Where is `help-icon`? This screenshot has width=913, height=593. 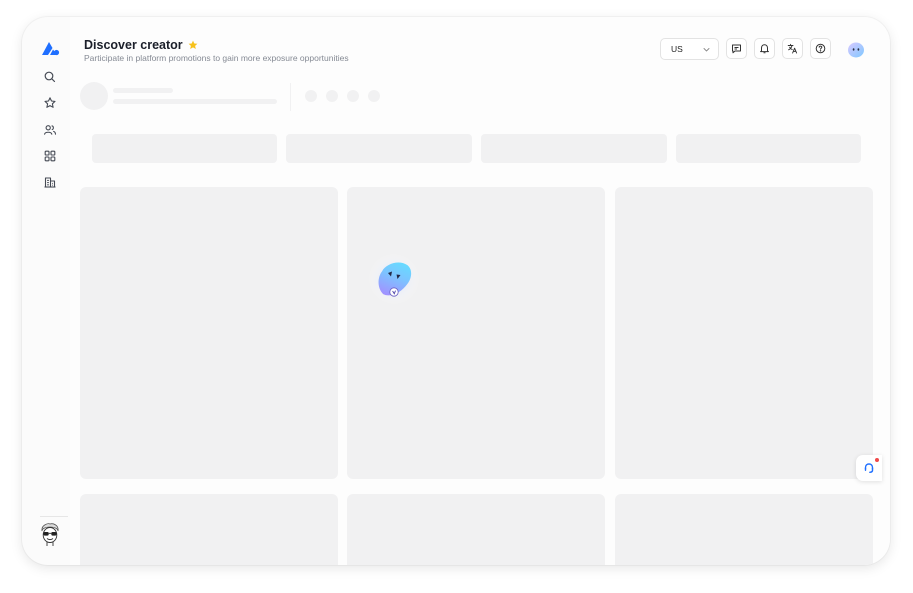
help-icon is located at coordinates (820, 48).